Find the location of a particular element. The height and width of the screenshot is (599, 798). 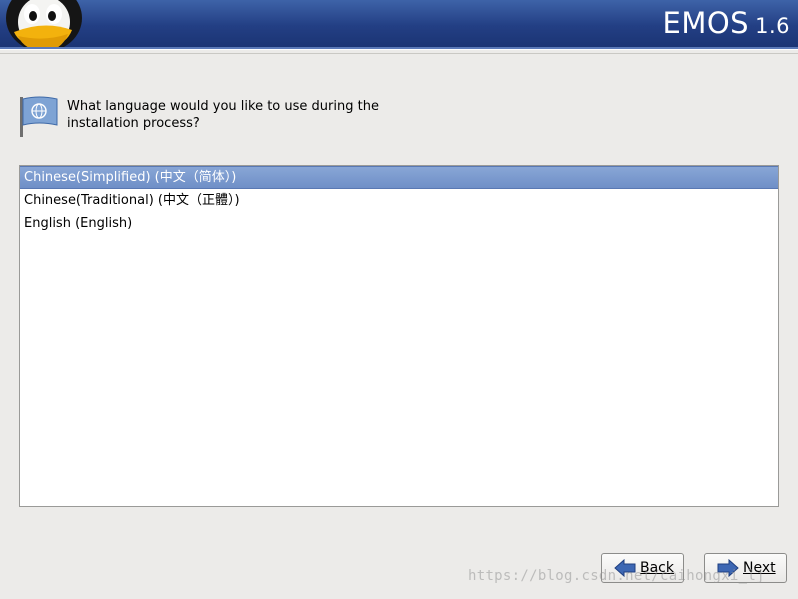

language-item-chinese-traditional: Chinese(Traditional) (中文（正體）) is located at coordinates (399, 200).